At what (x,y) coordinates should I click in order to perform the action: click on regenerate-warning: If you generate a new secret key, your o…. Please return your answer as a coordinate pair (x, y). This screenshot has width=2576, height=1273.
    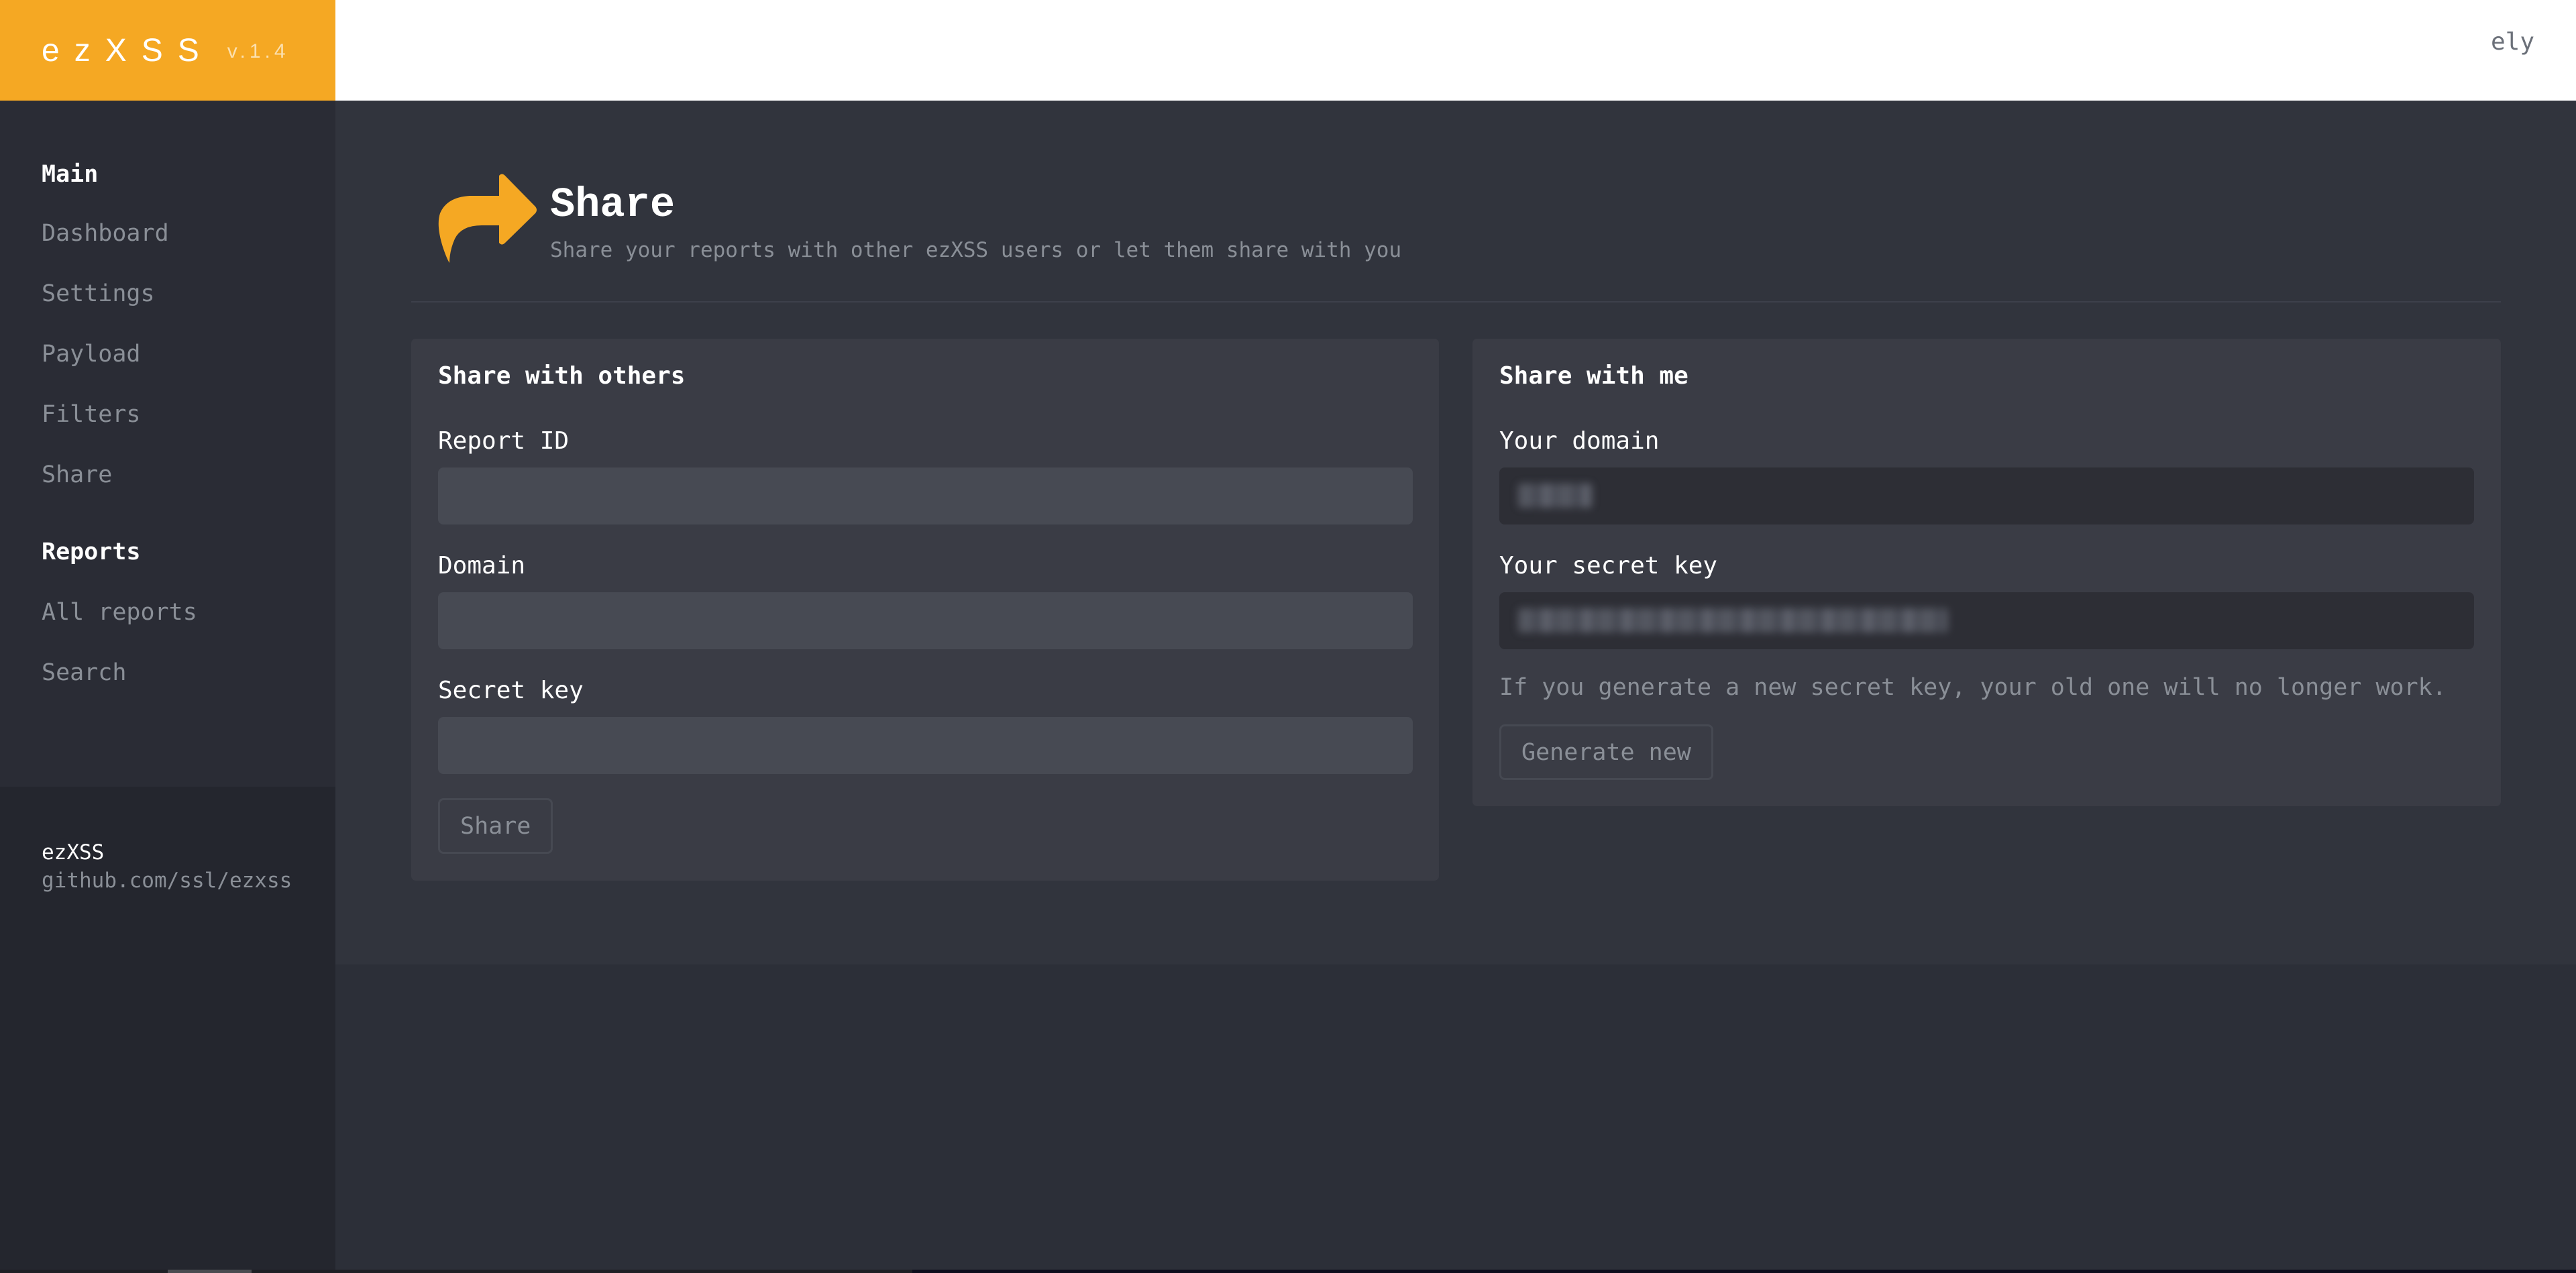
    Looking at the image, I should click on (1973, 688).